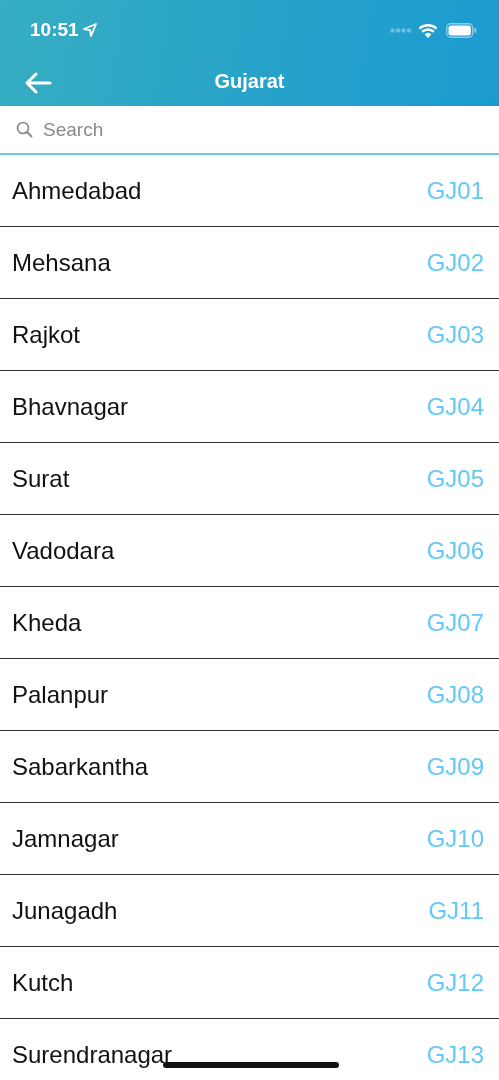 The image size is (499, 1080). I want to click on location-icon, so click(89, 30).